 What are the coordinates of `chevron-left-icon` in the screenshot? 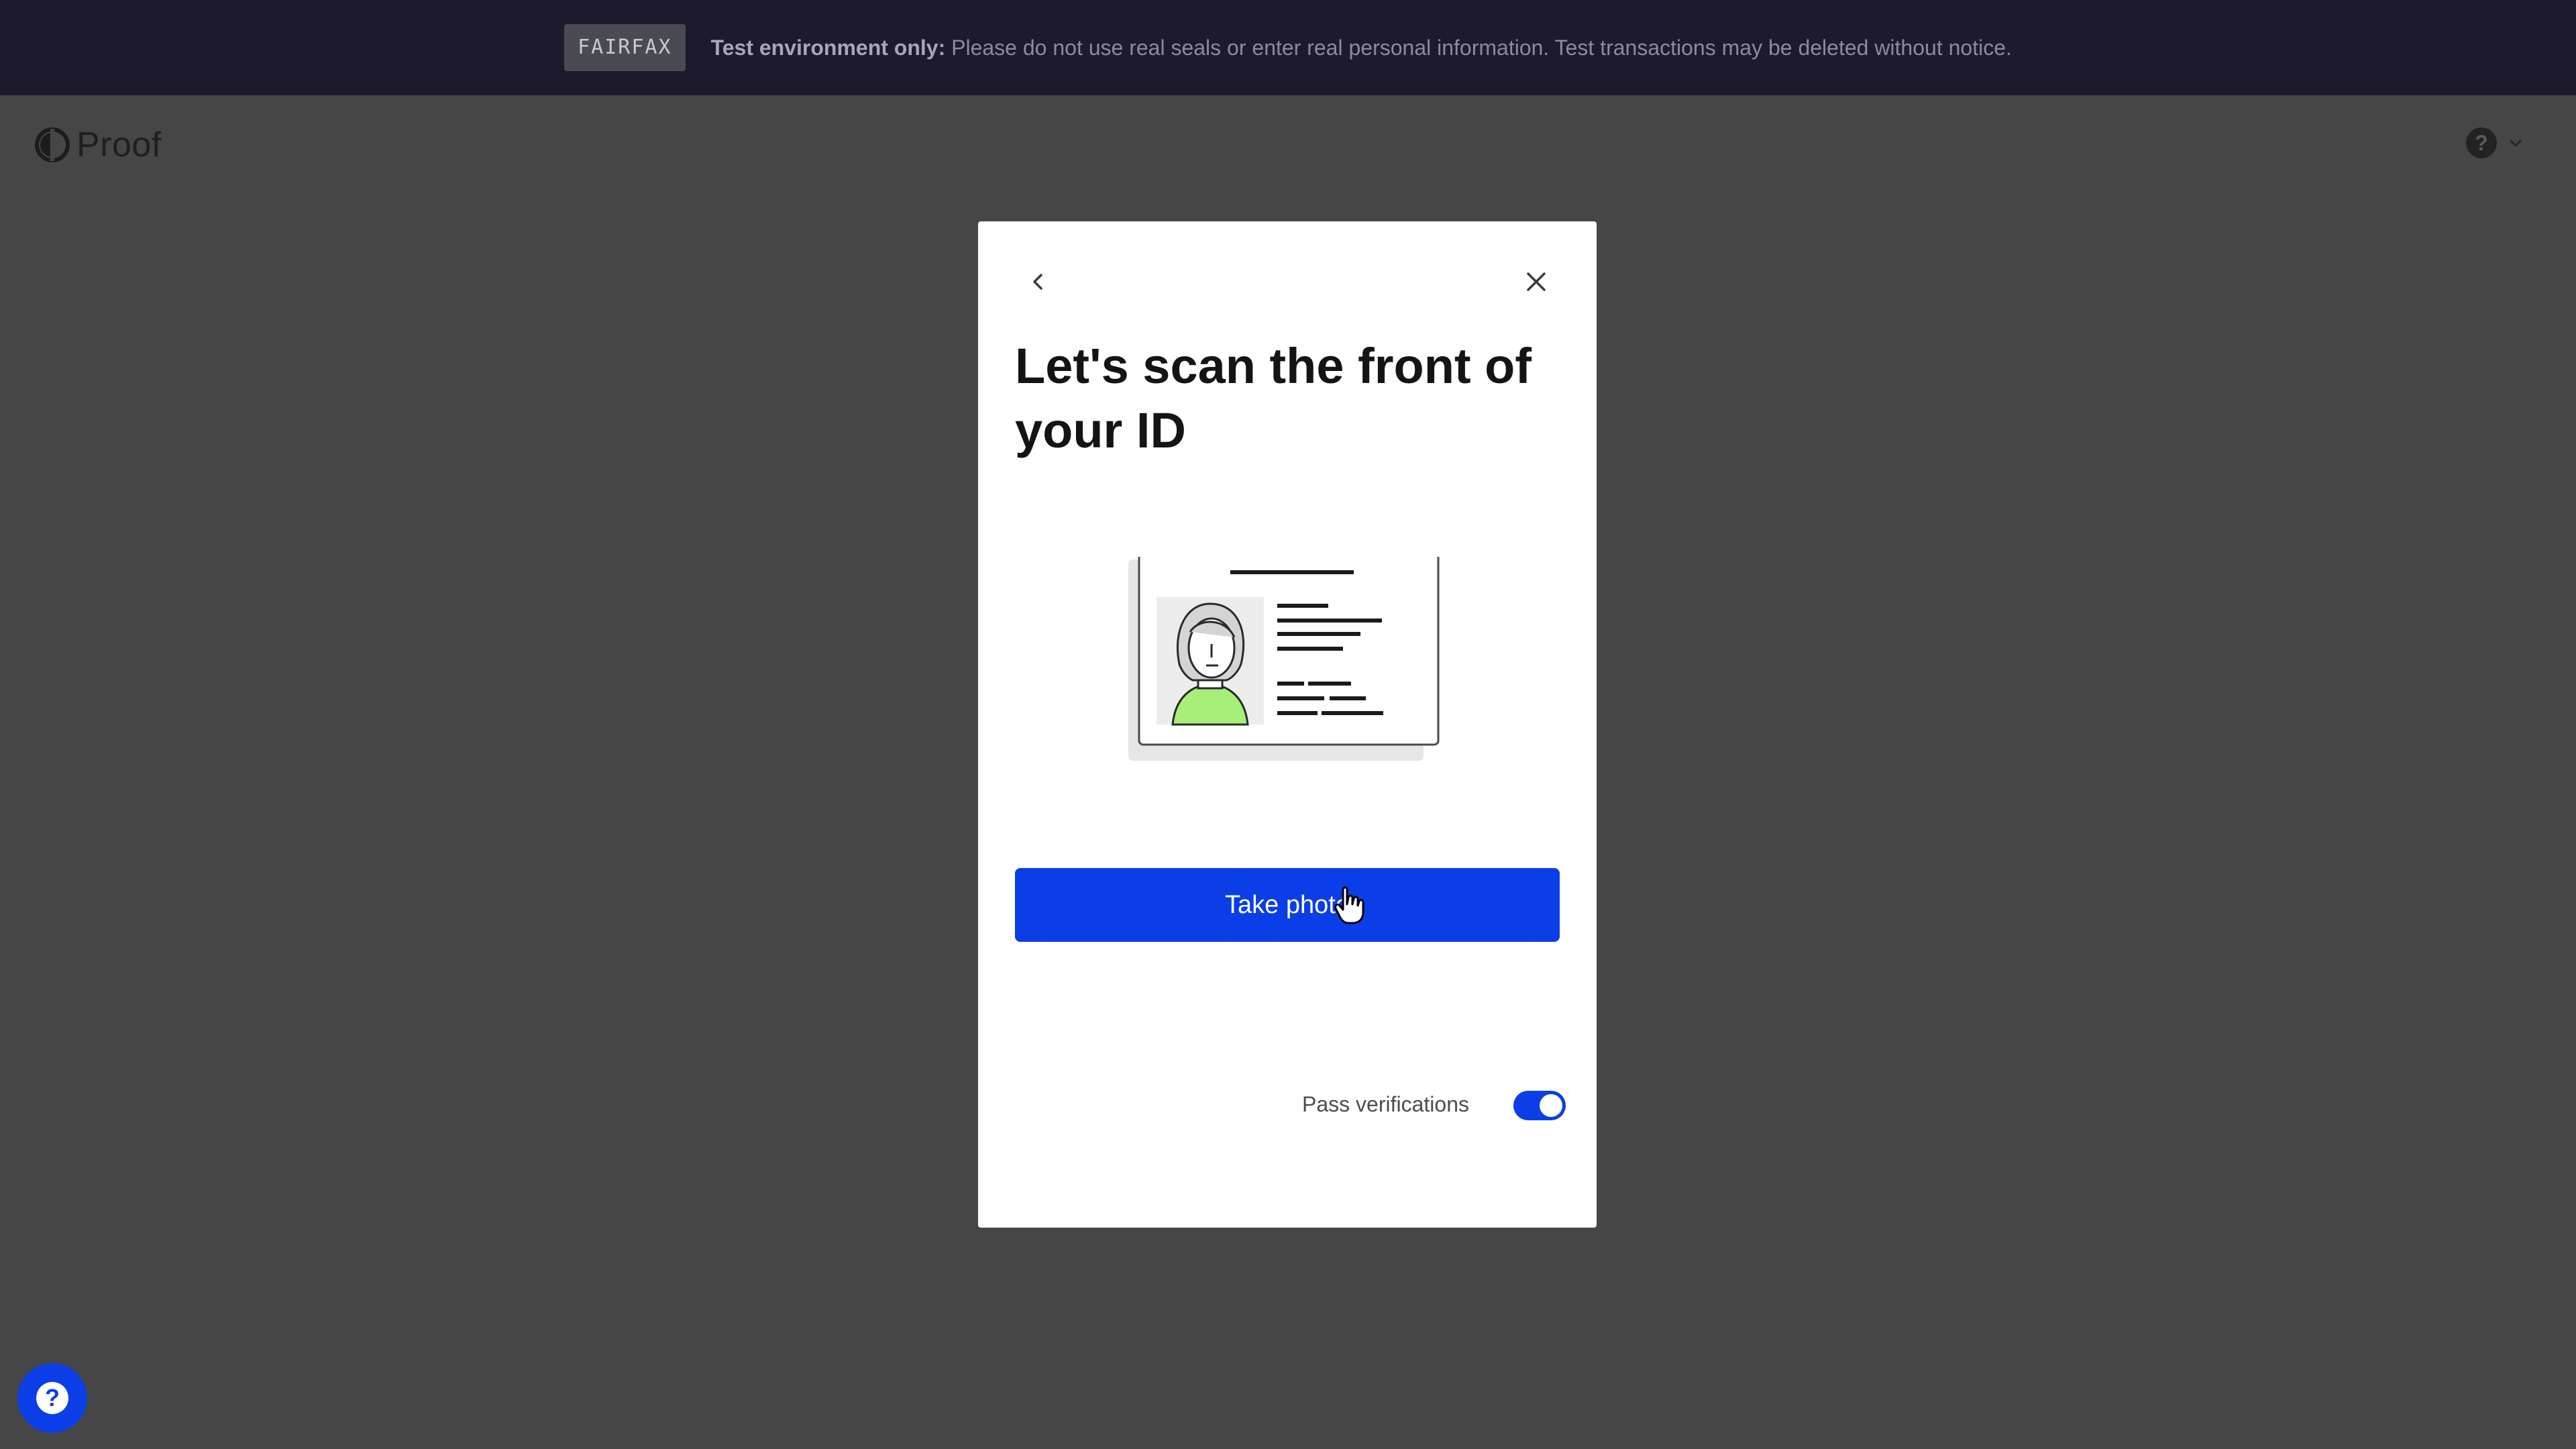 It's located at (1037, 282).